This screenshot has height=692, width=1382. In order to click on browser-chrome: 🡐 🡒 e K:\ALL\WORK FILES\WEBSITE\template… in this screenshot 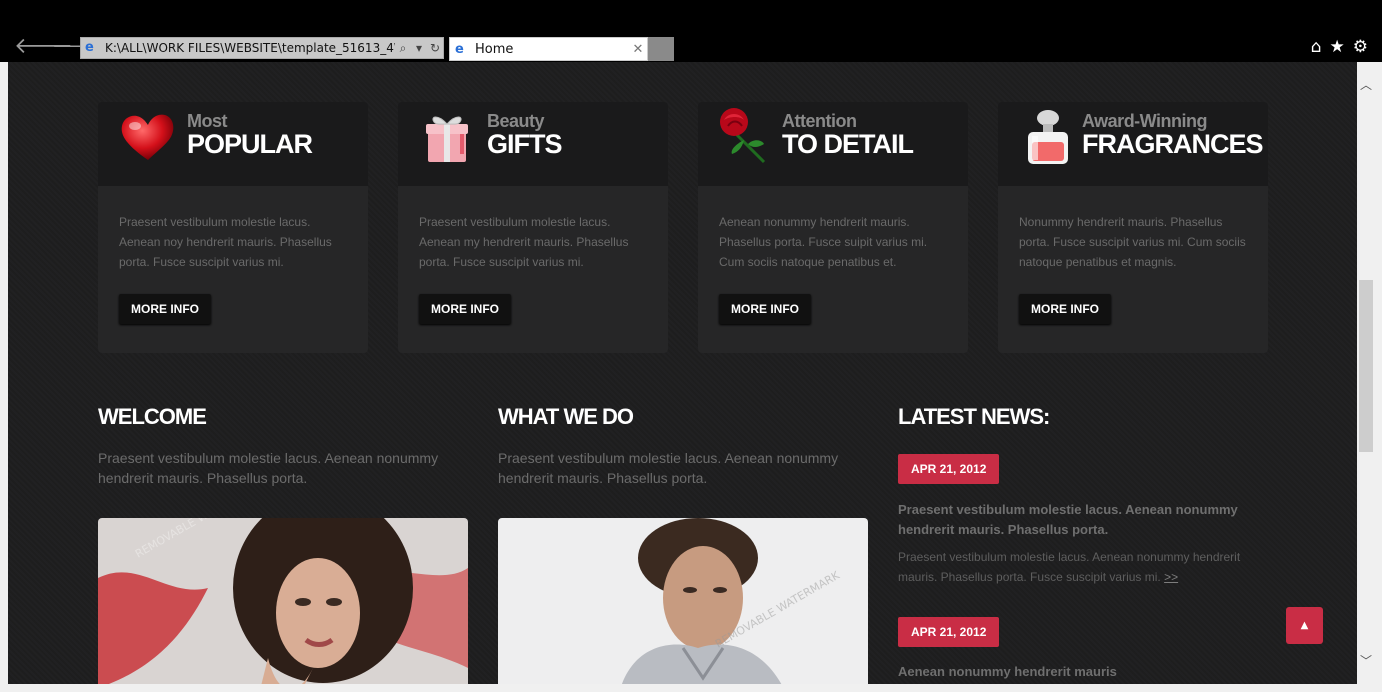, I will do `click(691, 31)`.